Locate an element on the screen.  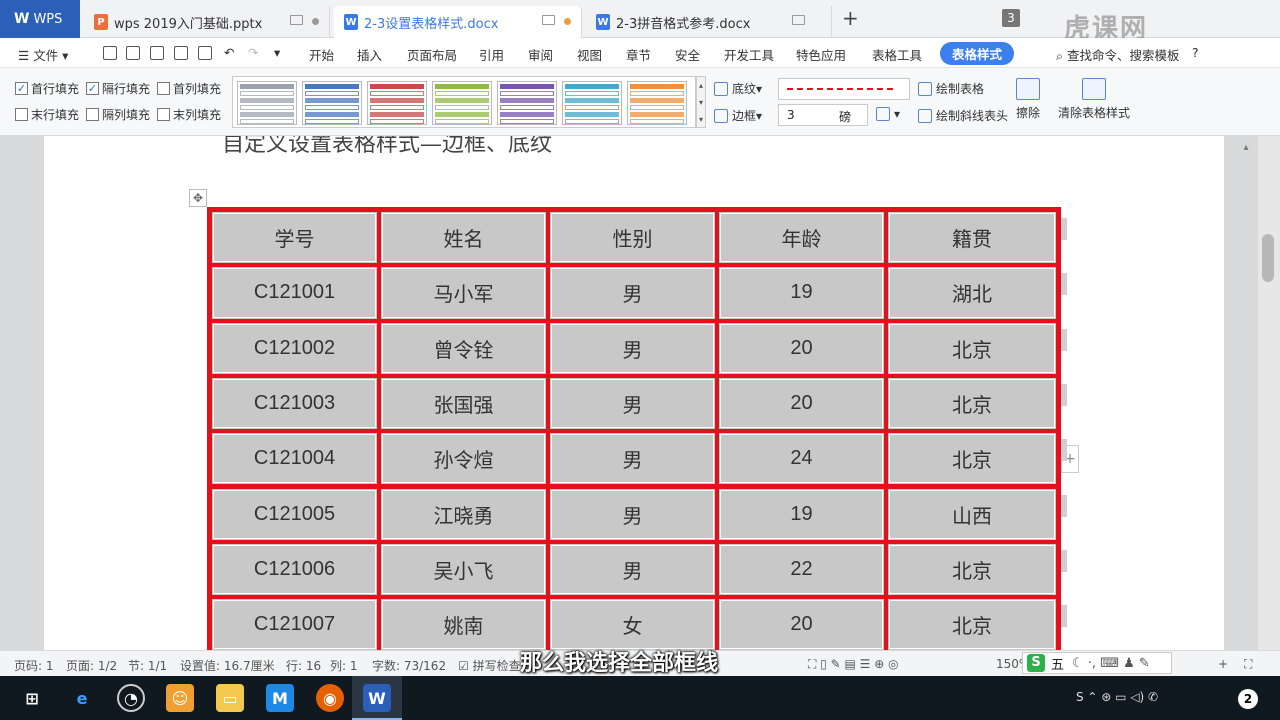
file-explorer-icon: ▭ is located at coordinates (230, 698).